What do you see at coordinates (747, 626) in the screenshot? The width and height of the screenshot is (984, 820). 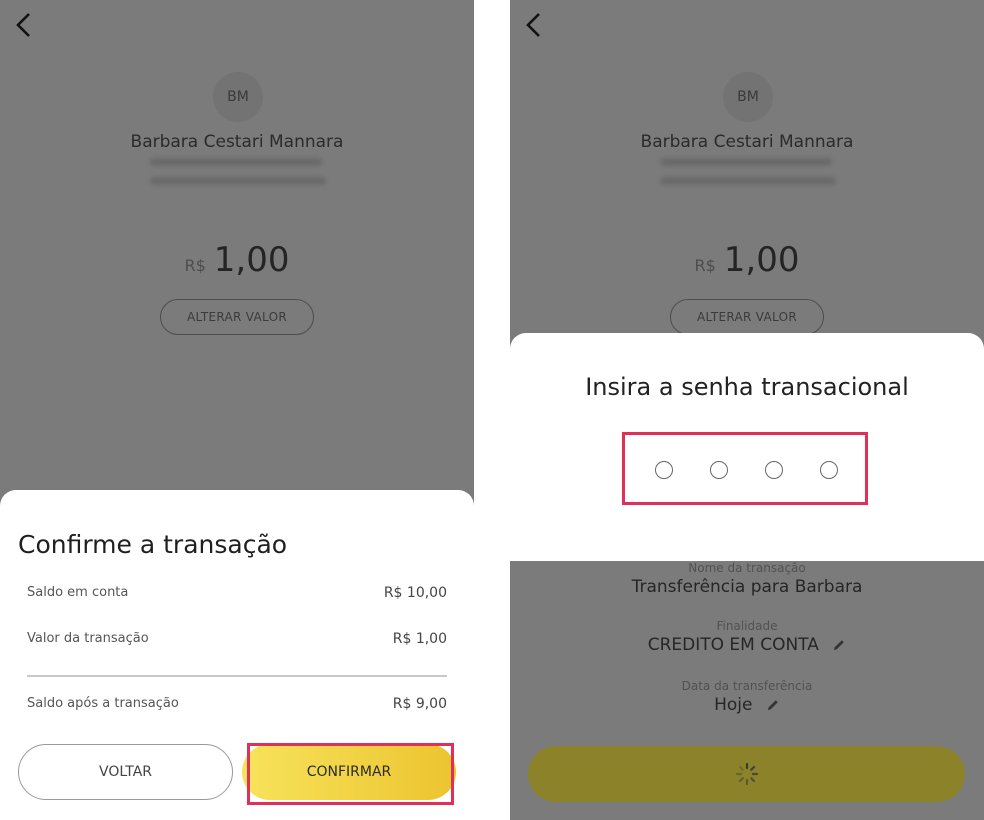 I see `purpose-label: Finalidade` at bounding box center [747, 626].